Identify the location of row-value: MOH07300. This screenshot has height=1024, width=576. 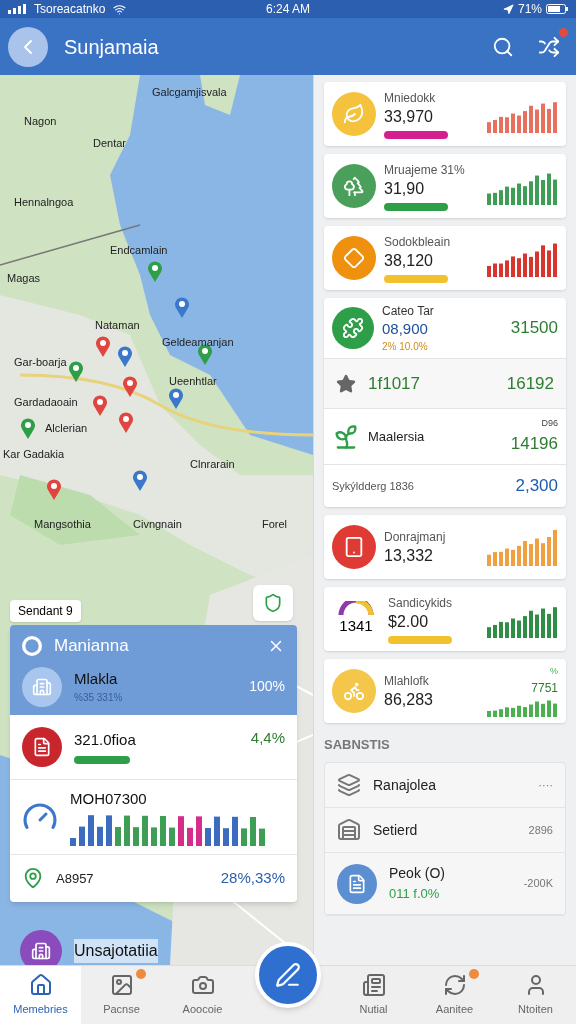
(109, 798).